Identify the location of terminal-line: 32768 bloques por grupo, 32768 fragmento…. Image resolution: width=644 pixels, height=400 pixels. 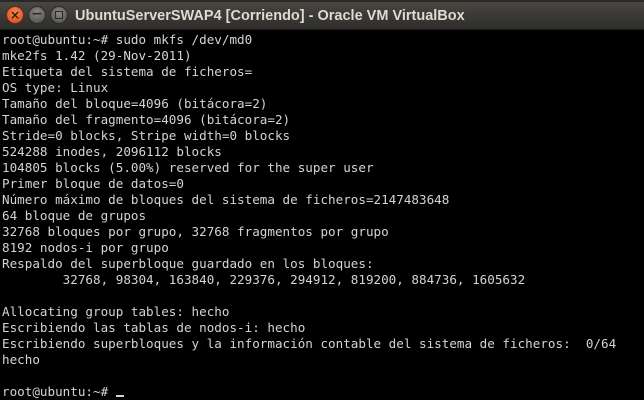
(195, 232).